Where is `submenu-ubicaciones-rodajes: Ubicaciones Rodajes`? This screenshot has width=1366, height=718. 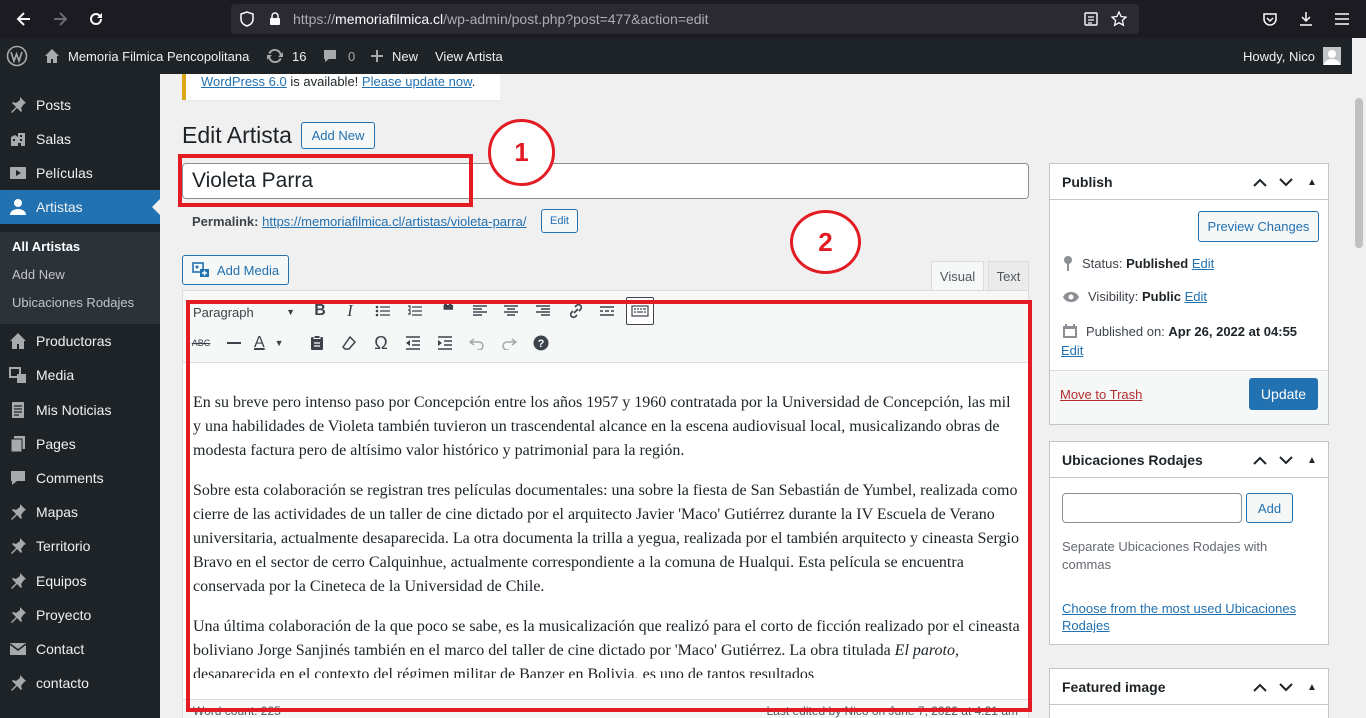
submenu-ubicaciones-rodajes: Ubicaciones Rodajes is located at coordinates (73, 302).